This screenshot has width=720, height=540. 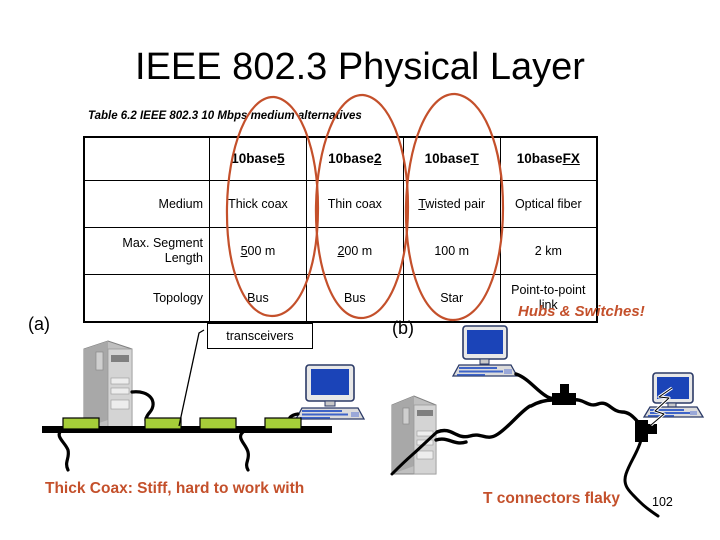 I want to click on cell-rest: Thick coax, so click(x=258, y=203).